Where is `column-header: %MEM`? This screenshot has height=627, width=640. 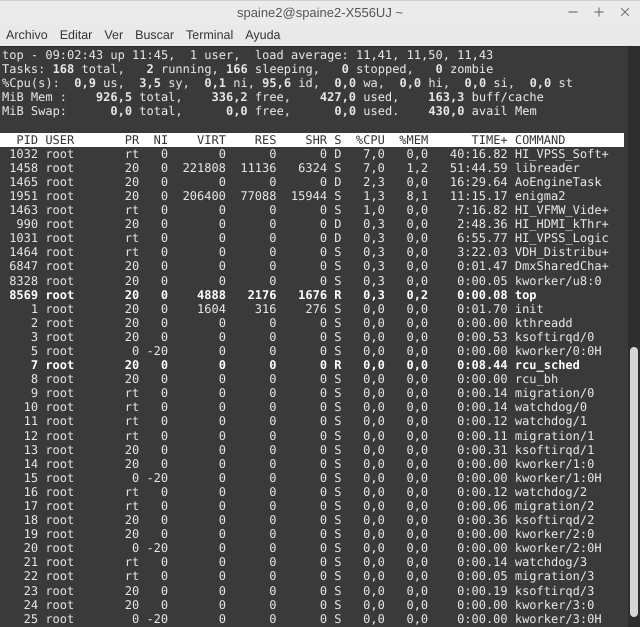
column-header: %MEM is located at coordinates (406, 139).